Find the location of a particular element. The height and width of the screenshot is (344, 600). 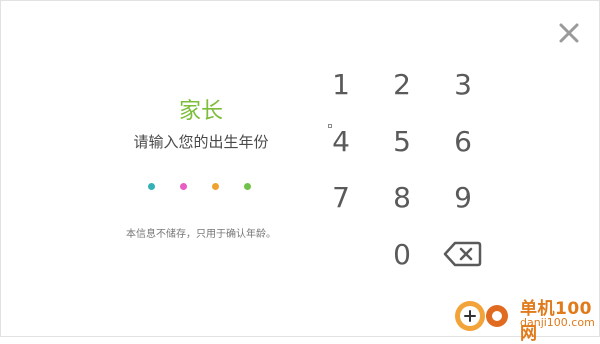

key-5: 5 is located at coordinates (402, 142).